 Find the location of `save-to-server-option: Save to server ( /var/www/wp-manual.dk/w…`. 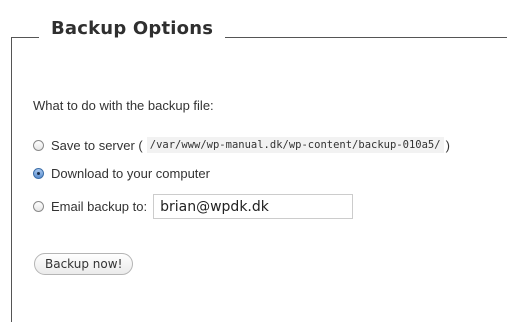

save-to-server-option: Save to server ( /var/www/wp-manual.dk/w… is located at coordinates (241, 145).